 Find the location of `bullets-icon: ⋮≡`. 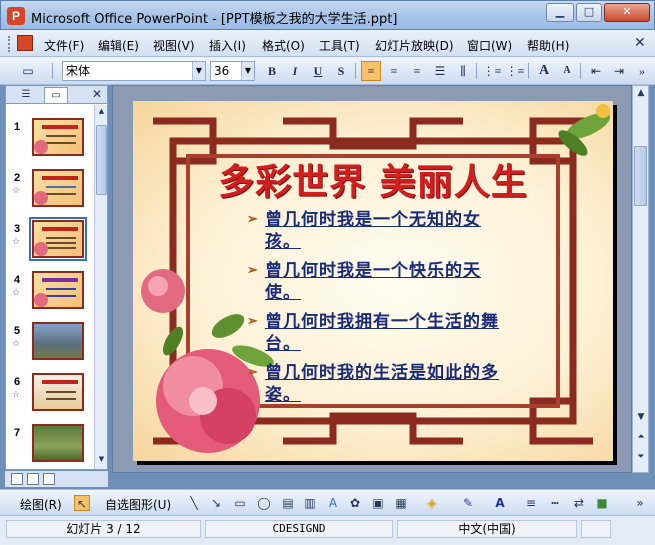

bullets-icon: ⋮≡ is located at coordinates (515, 71).